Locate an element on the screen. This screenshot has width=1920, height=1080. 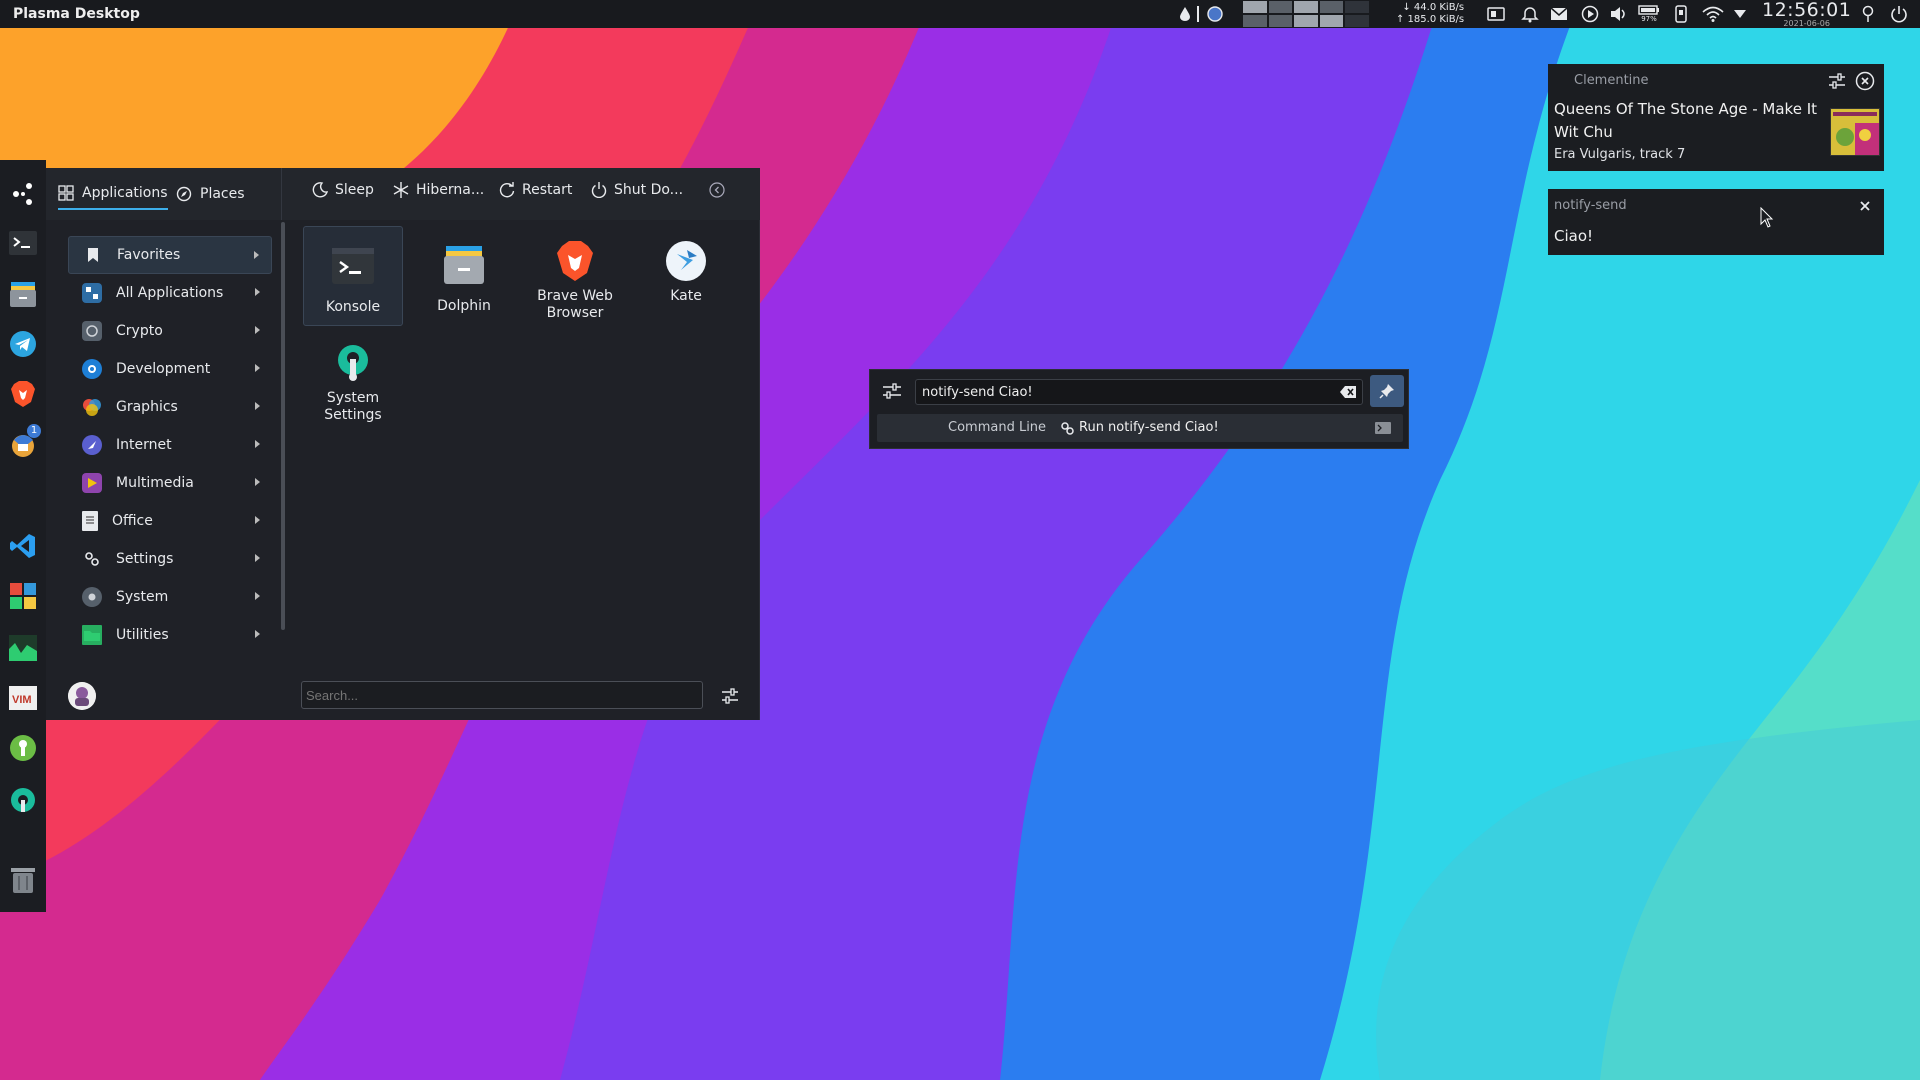
notification-body: Era Vulgaris, track 7 is located at coordinates (1620, 154).